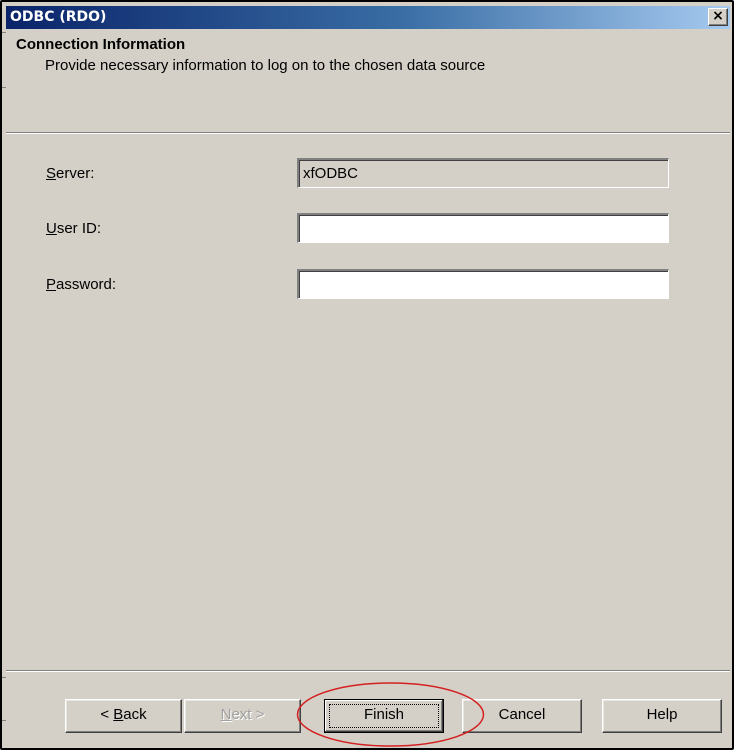 The width and height of the screenshot is (734, 750). What do you see at coordinates (483, 228) in the screenshot?
I see `user-id-field` at bounding box center [483, 228].